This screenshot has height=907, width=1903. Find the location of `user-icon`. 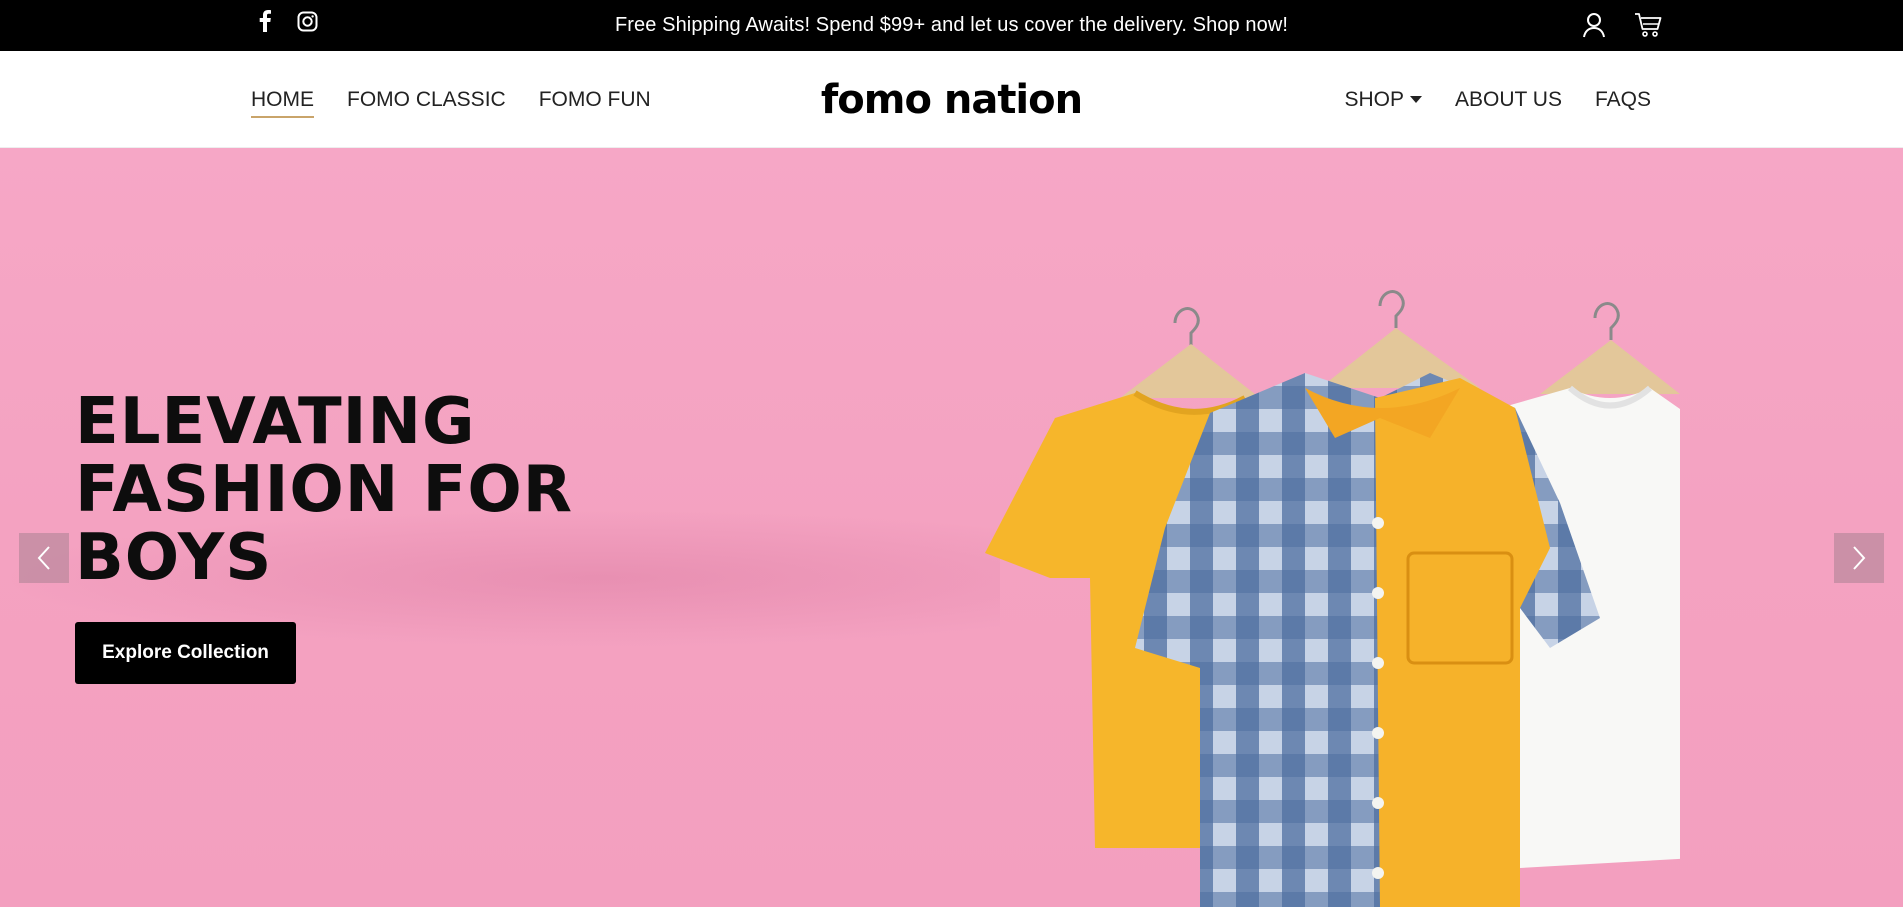

user-icon is located at coordinates (1594, 25).